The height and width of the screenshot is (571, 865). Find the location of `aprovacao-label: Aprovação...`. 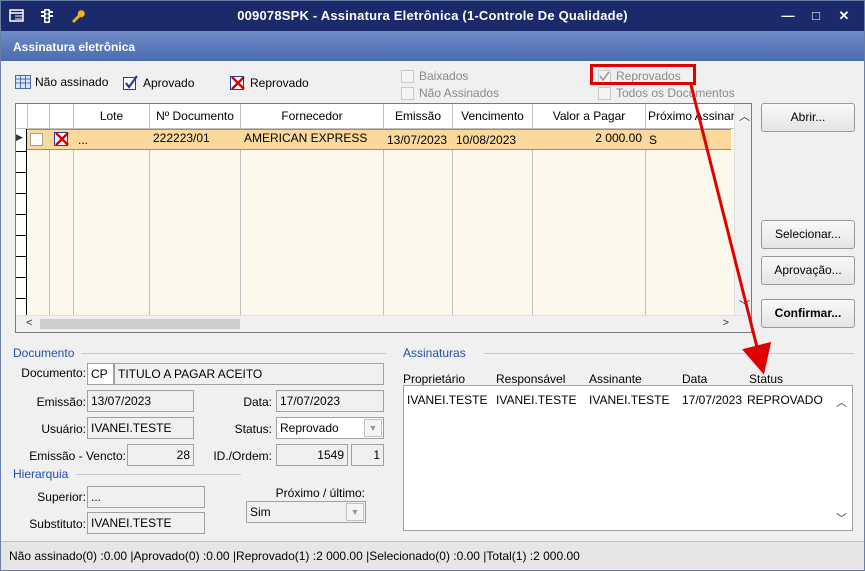

aprovacao-label: Aprovação... is located at coordinates (808, 270).